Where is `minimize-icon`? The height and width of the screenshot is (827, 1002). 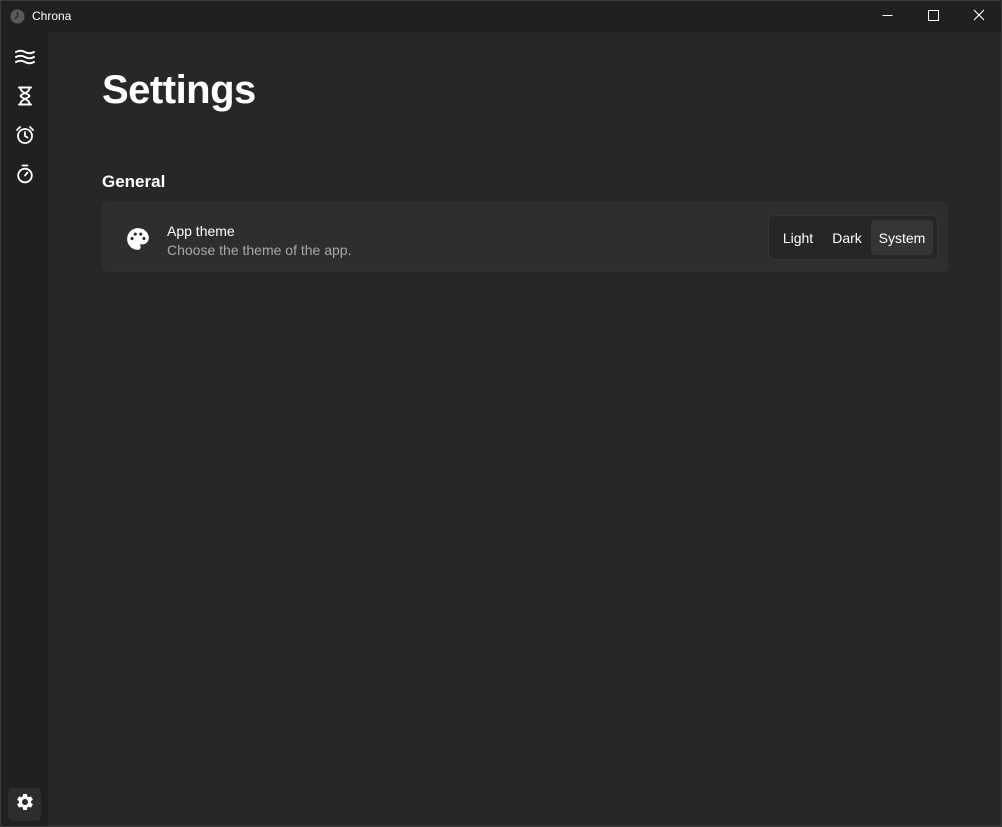 minimize-icon is located at coordinates (887, 17).